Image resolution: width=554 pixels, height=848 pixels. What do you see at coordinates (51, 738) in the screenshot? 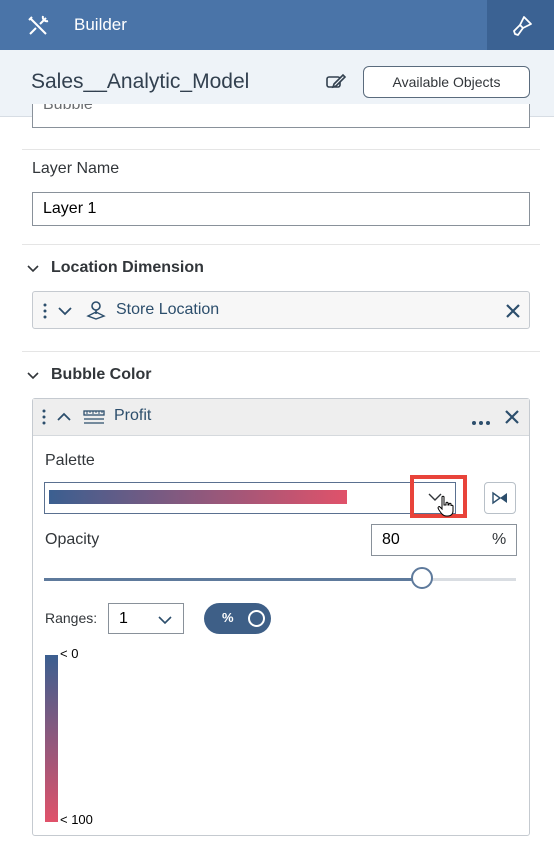
I see `color-legend-bar` at bounding box center [51, 738].